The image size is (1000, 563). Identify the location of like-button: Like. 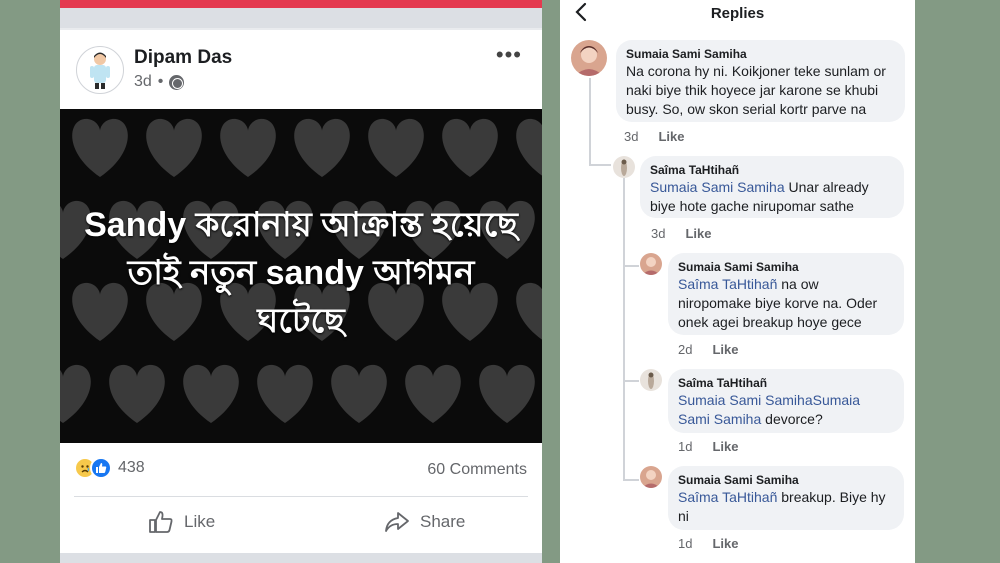
(181, 522).